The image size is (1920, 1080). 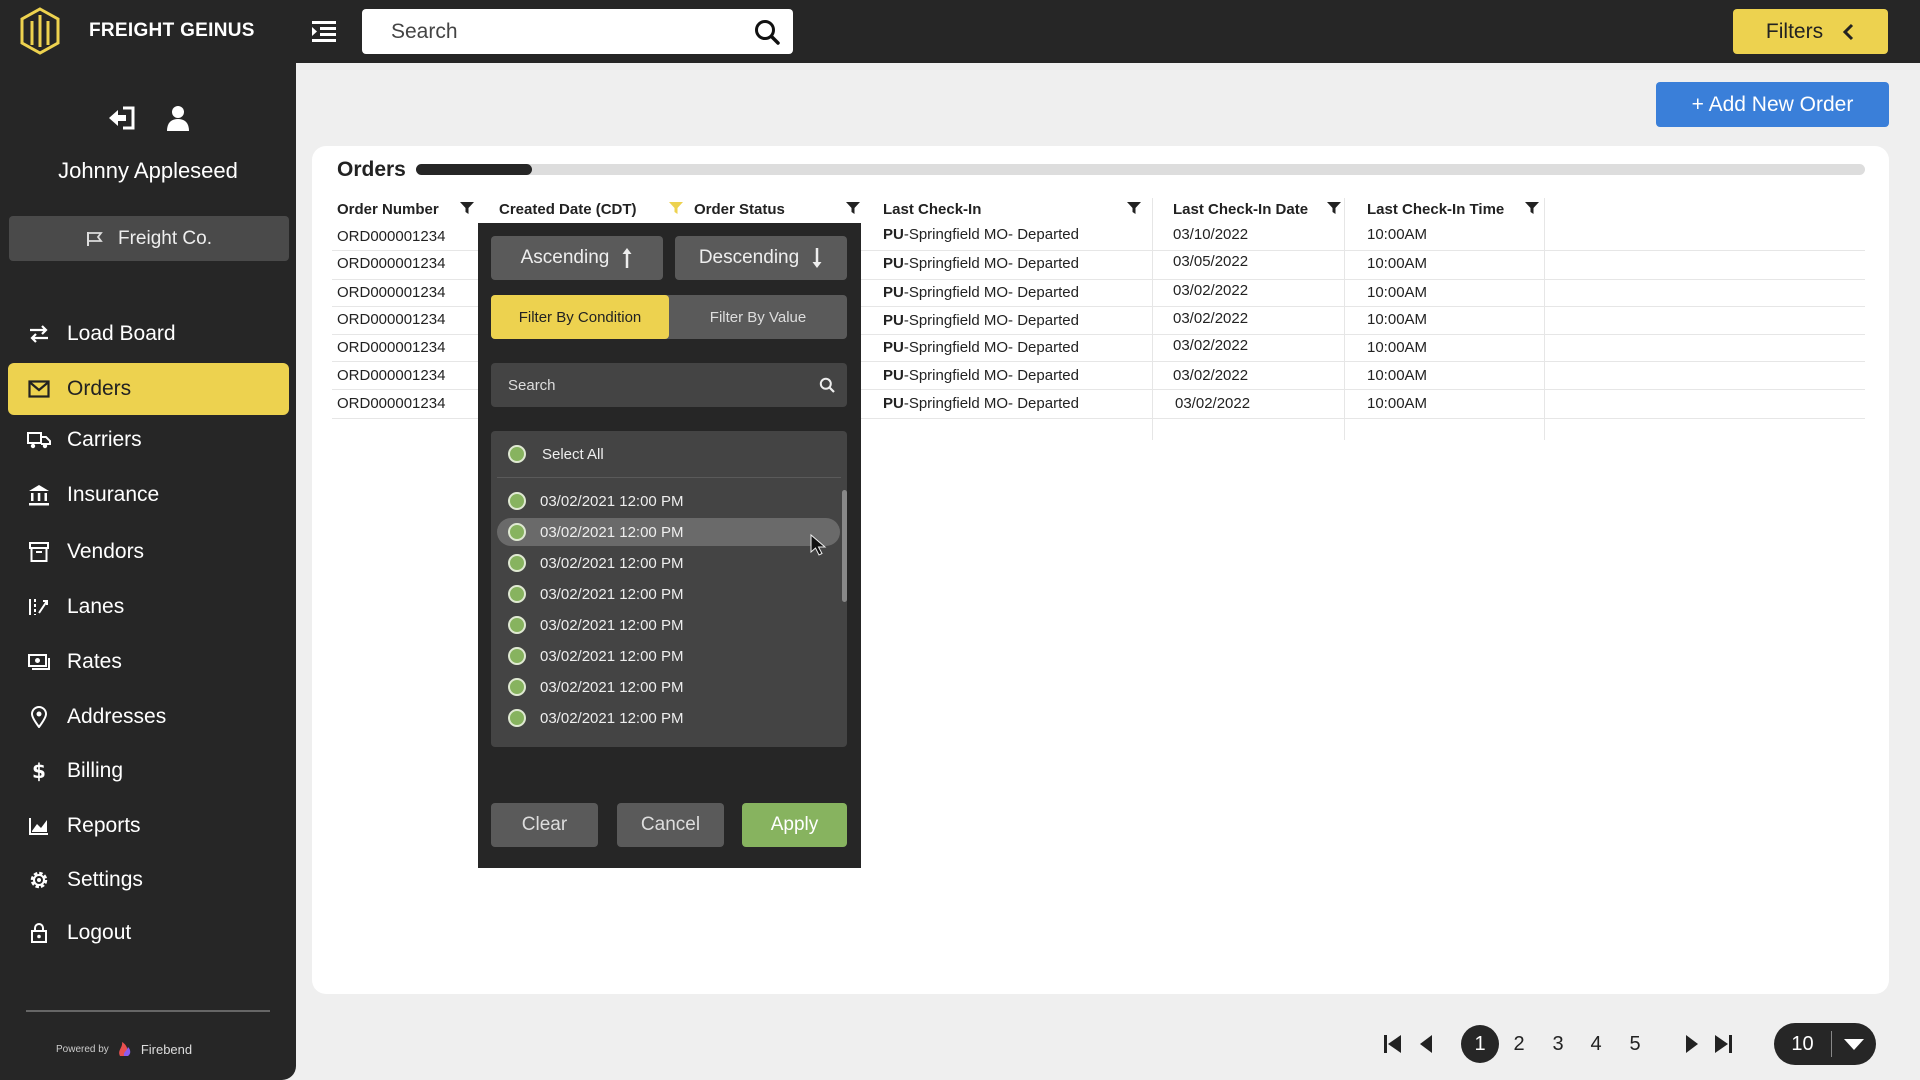 I want to click on sort-ascending-button: Ascending, so click(x=577, y=258).